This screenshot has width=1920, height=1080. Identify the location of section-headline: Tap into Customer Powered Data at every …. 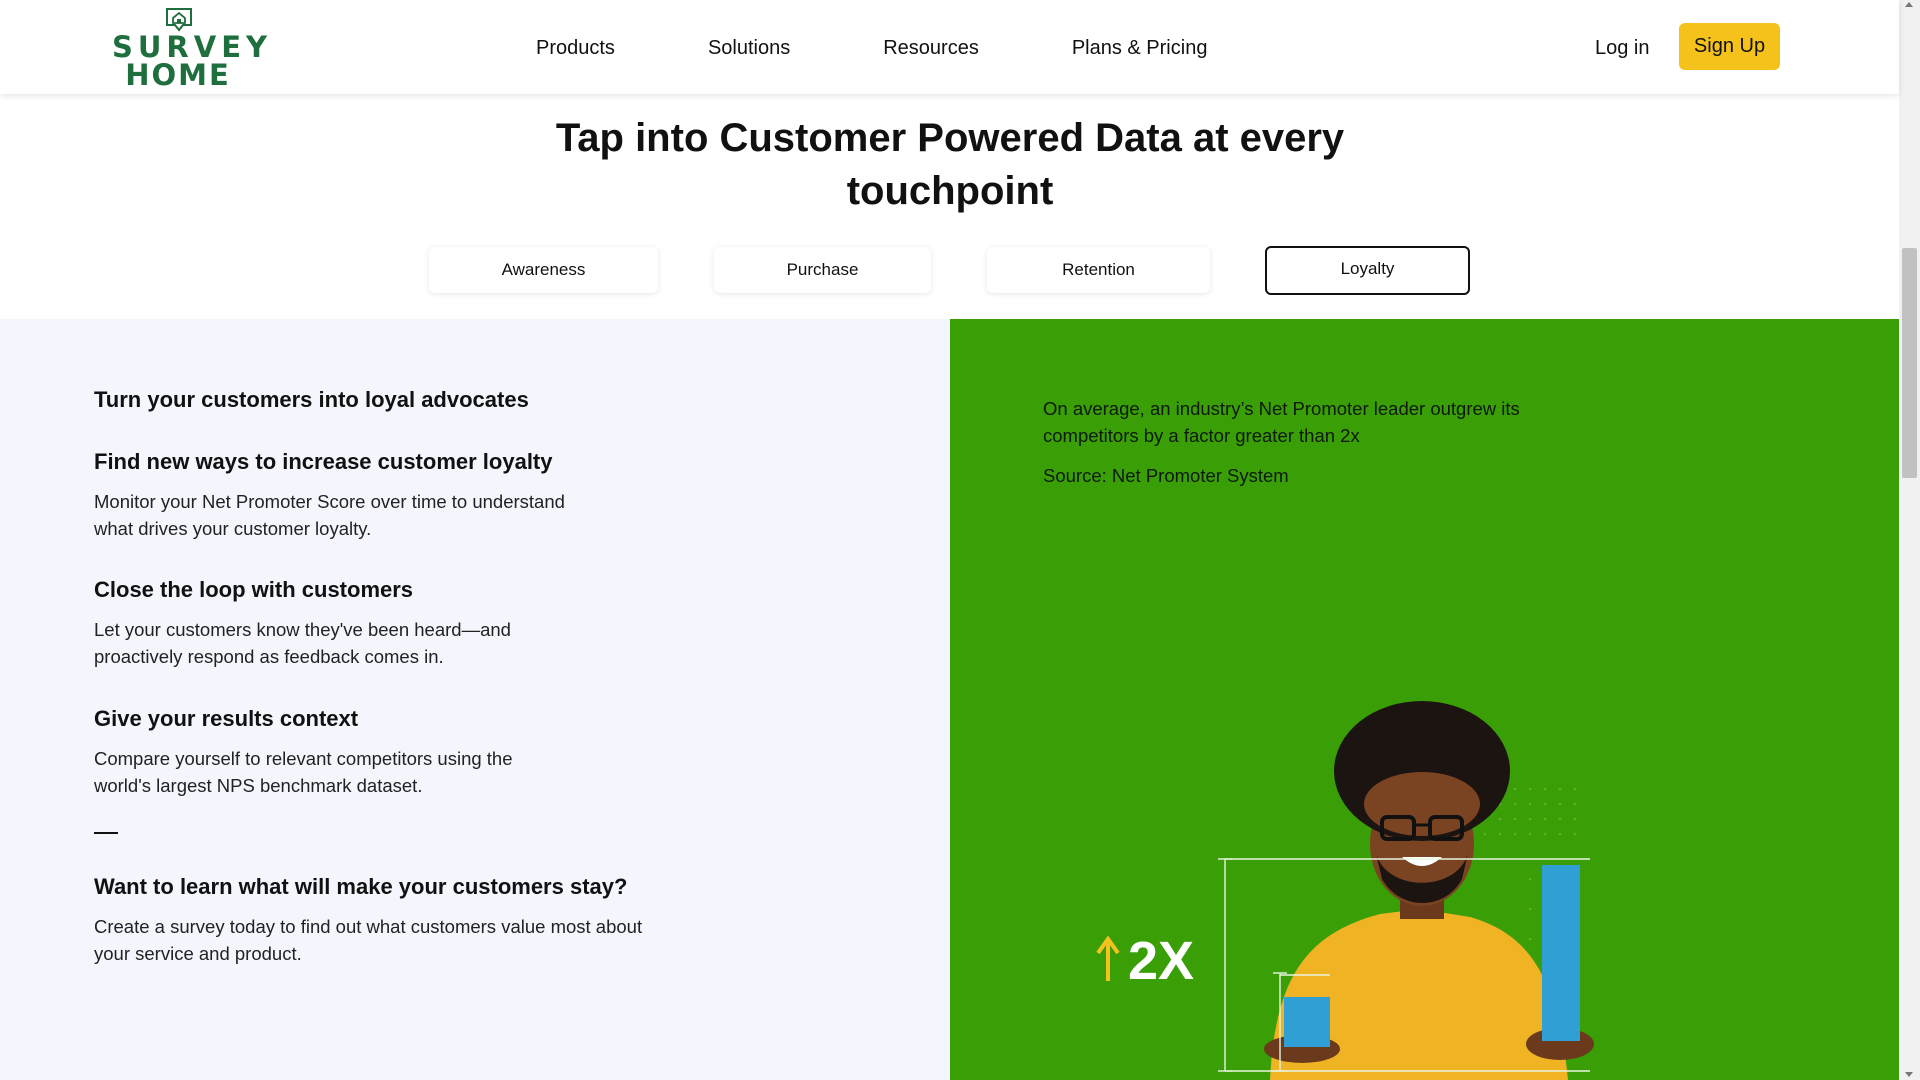
(950, 165).